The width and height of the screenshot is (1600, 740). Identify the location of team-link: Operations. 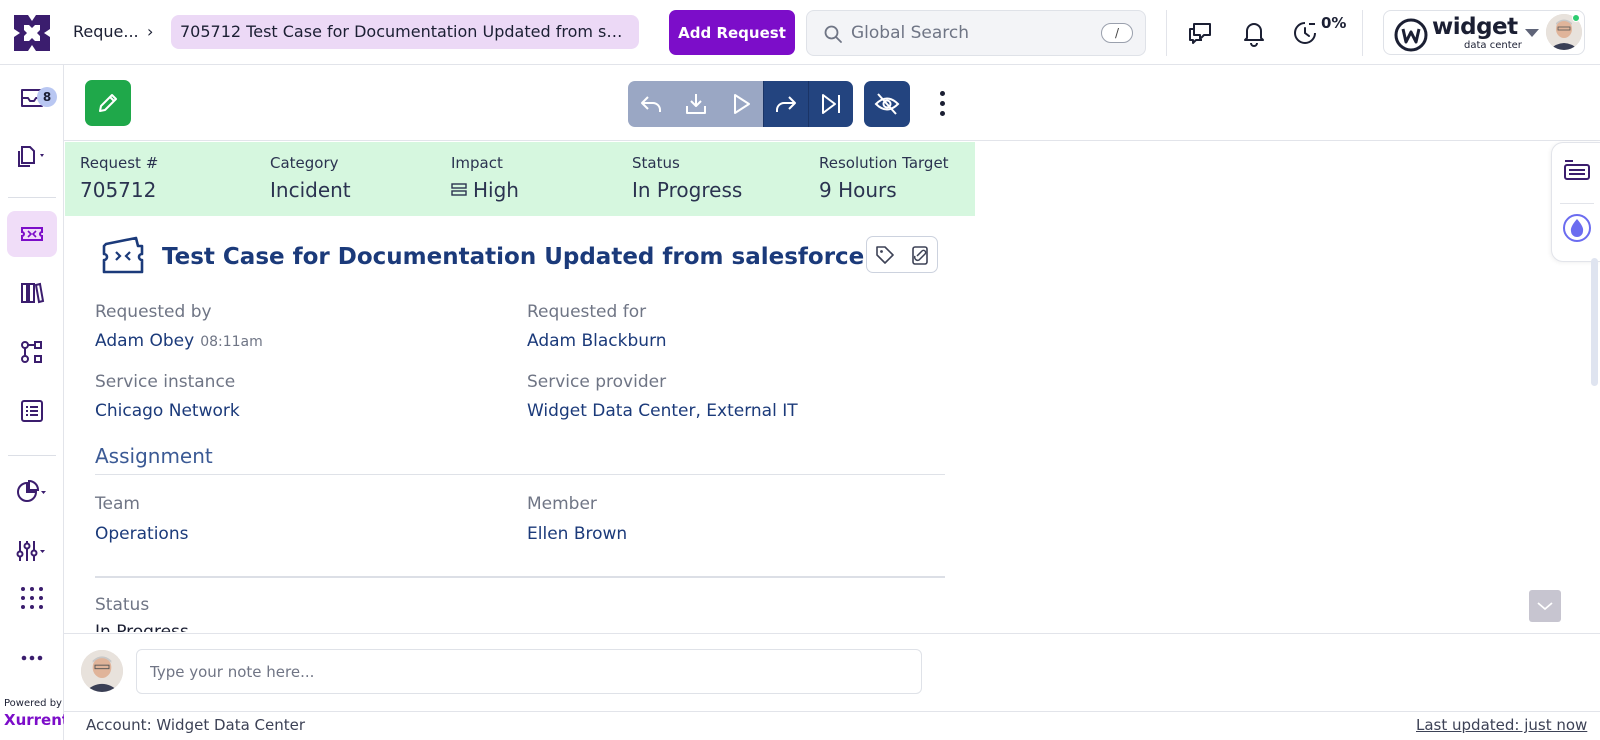
(141, 534).